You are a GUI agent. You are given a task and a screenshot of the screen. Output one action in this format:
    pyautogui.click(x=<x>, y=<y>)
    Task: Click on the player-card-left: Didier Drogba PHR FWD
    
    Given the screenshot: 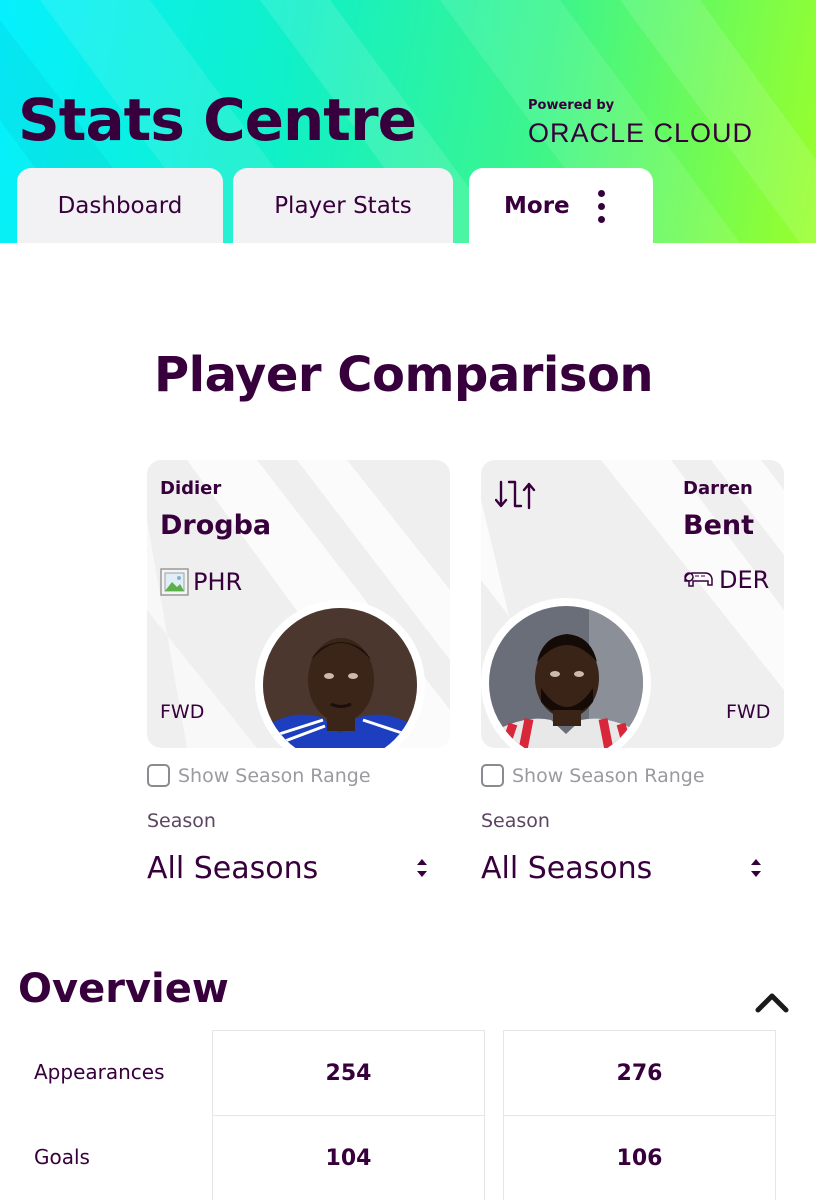 What is the action you would take?
    pyautogui.click(x=298, y=604)
    